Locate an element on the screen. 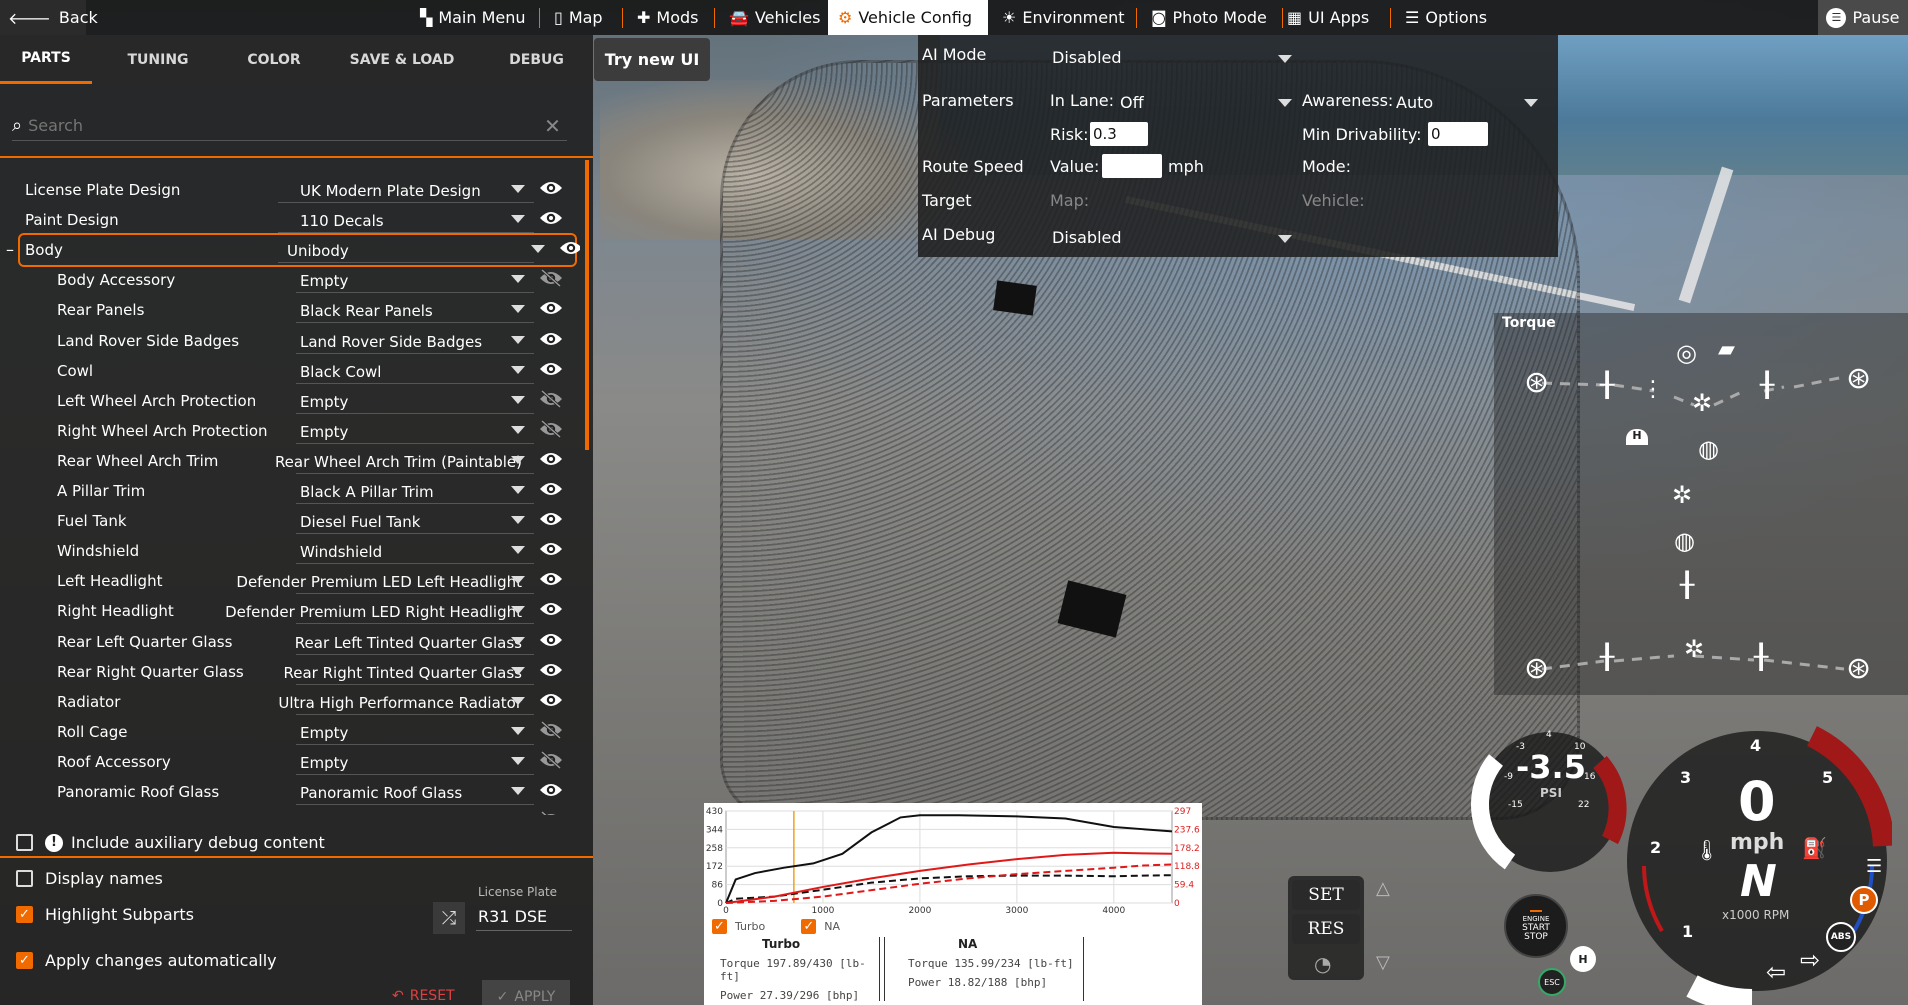 The width and height of the screenshot is (1908, 1005). part-select: Panoramic Roof Glass is located at coordinates (381, 793).